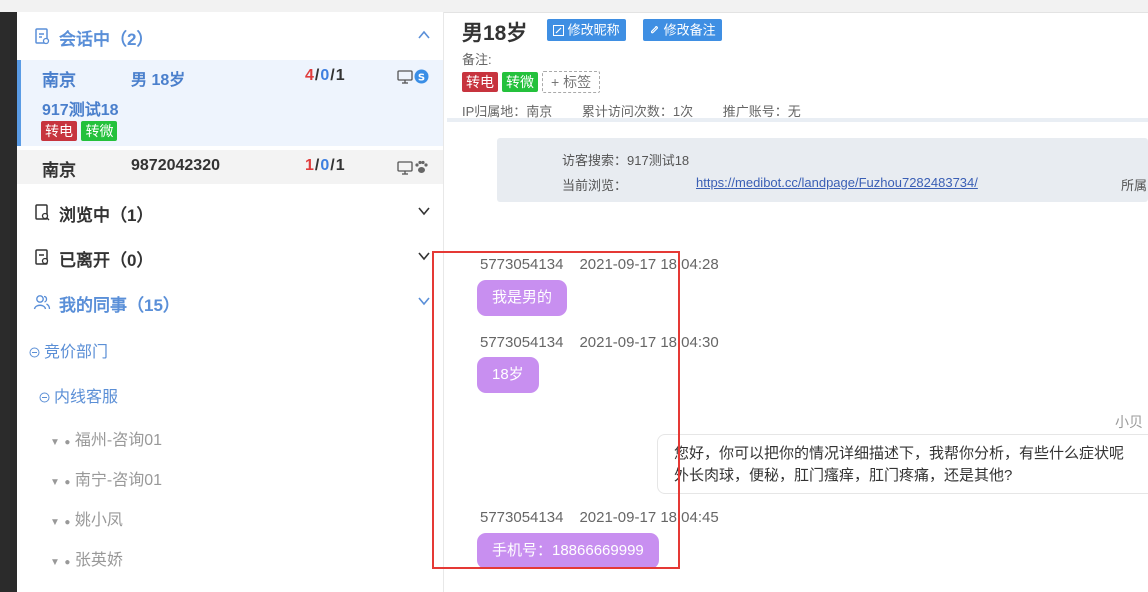  I want to click on section-left-label: 已离开（0）, so click(106, 260).